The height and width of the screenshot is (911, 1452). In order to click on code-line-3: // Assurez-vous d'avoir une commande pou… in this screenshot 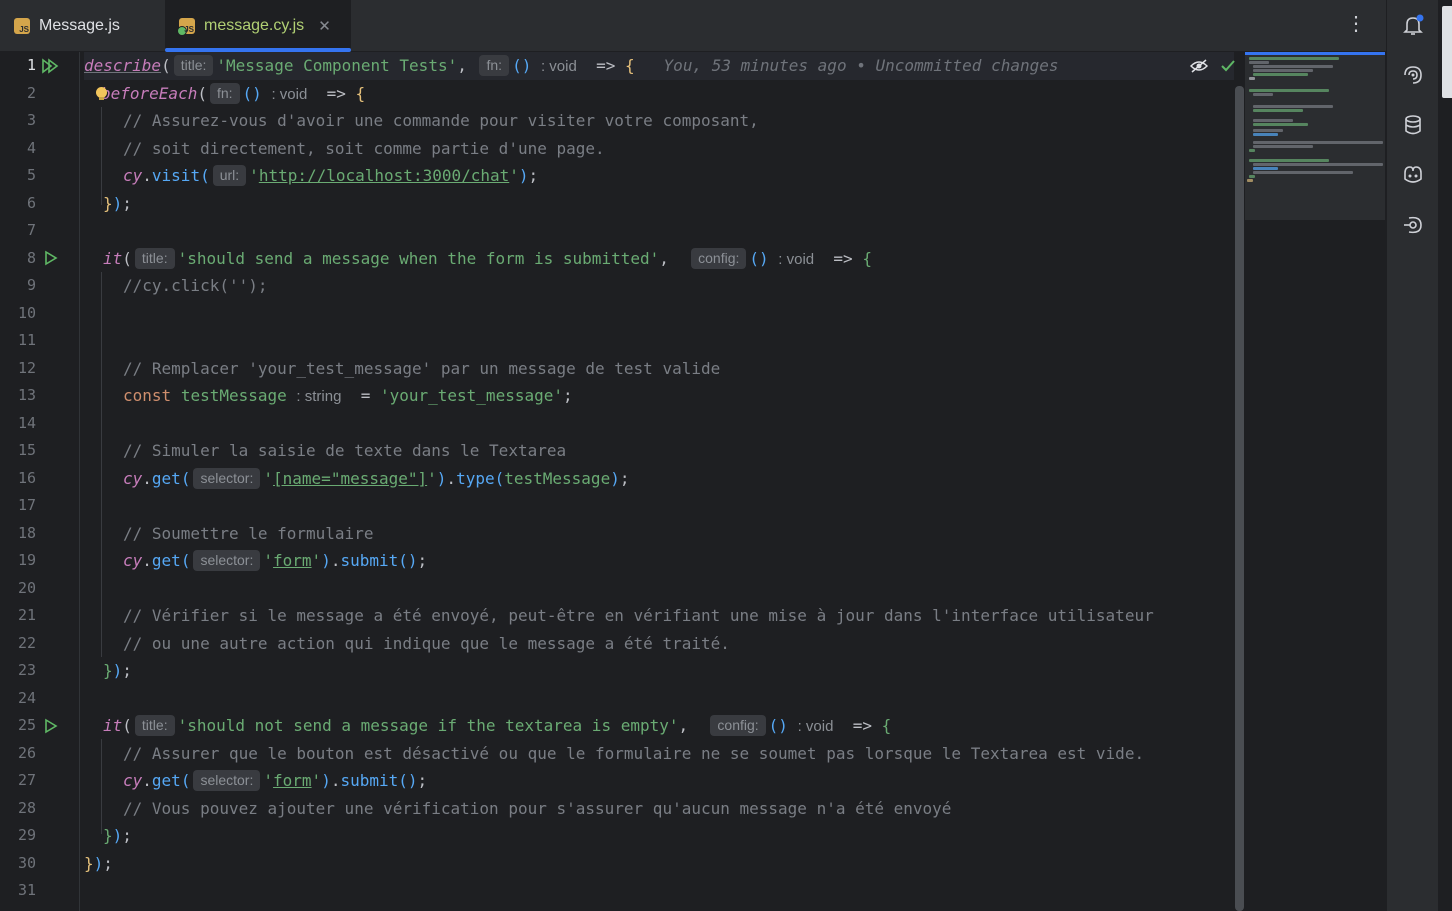, I will do `click(441, 120)`.